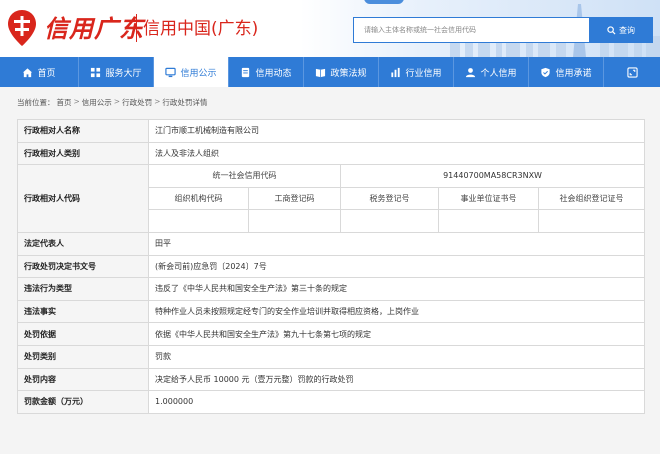  I want to click on field-value: 江门市顺工机械制造有限公司, so click(396, 131).